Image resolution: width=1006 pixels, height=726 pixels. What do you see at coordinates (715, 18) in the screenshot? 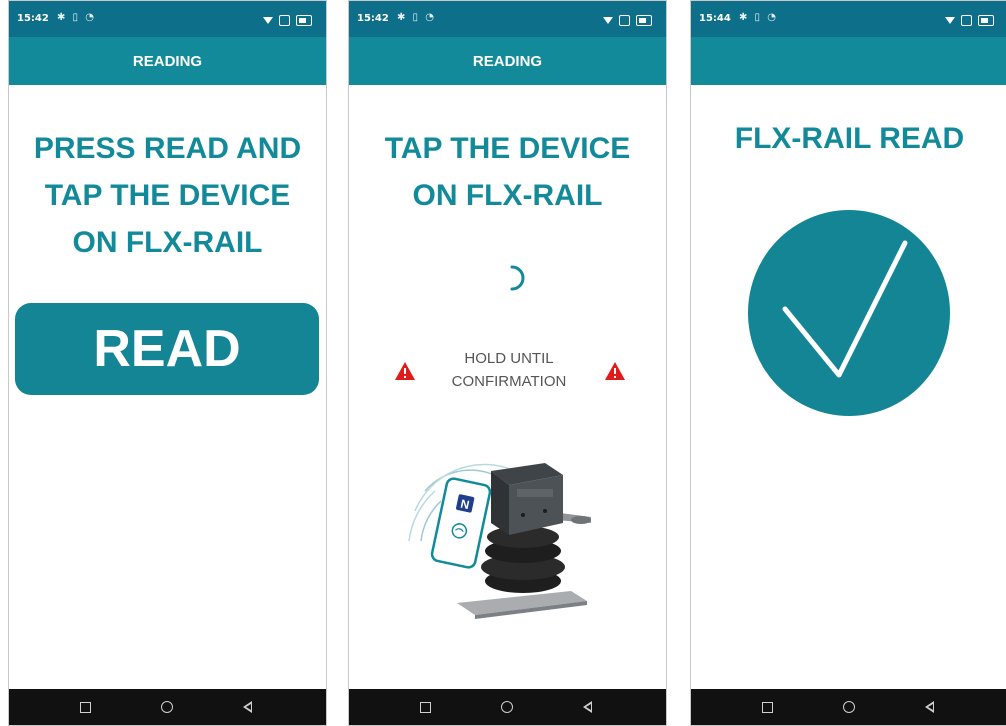
I see `status-time: 15:44` at bounding box center [715, 18].